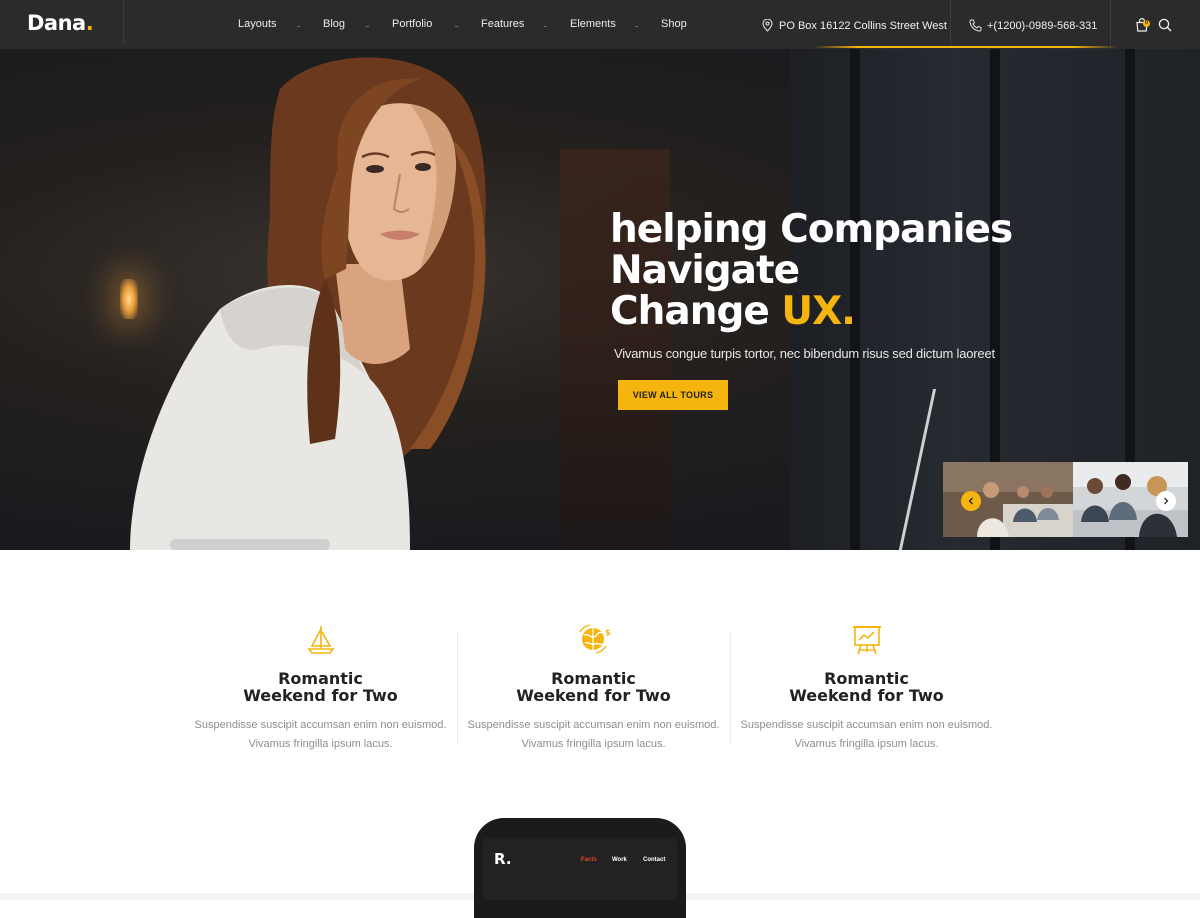  I want to click on phone-app-logo: R., so click(503, 859).